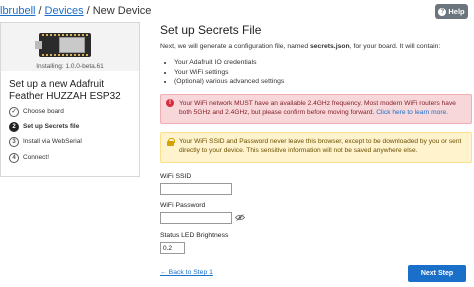 This screenshot has height=287, width=474. Describe the element at coordinates (122, 11) in the screenshot. I see `breadcrumb-current: New Device` at that location.